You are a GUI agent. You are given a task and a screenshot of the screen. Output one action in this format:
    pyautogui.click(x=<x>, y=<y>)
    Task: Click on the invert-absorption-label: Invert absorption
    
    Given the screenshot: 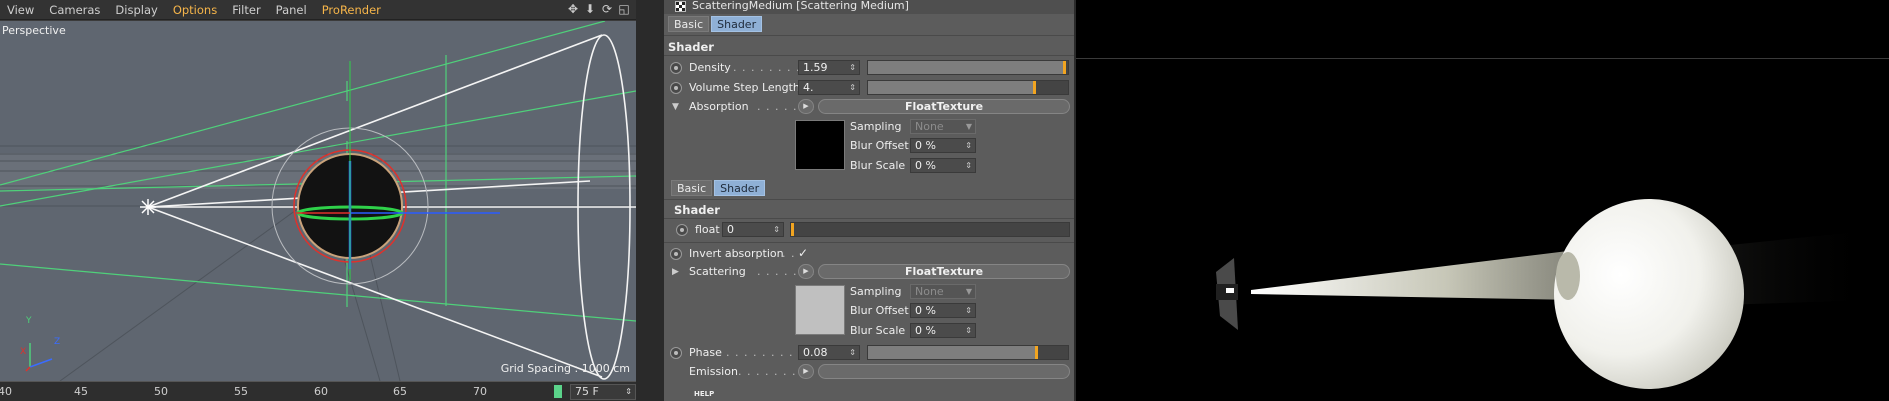 What is the action you would take?
    pyautogui.click(x=736, y=253)
    